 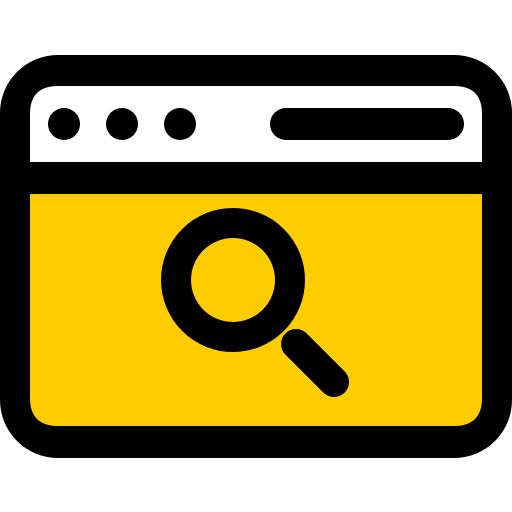 What do you see at coordinates (367, 124) in the screenshot?
I see `address-bar` at bounding box center [367, 124].